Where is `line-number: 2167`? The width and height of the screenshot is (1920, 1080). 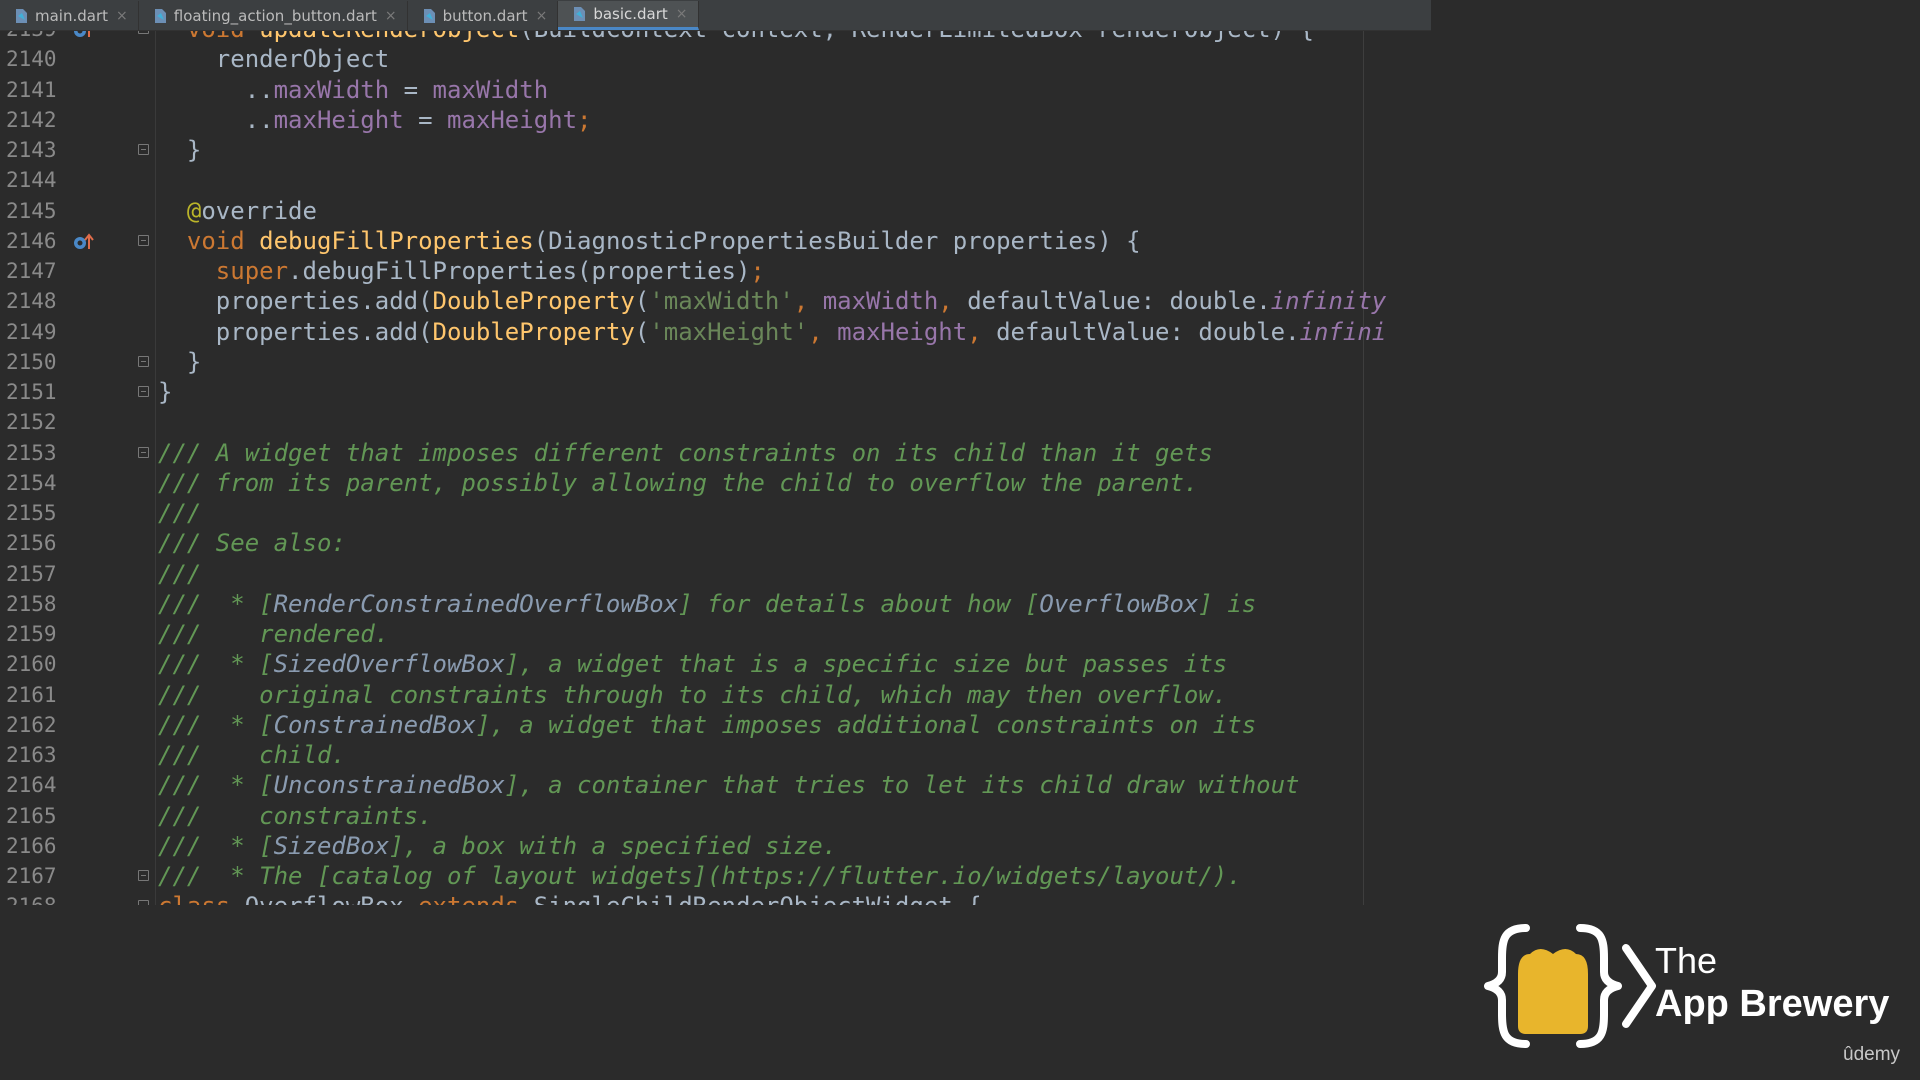
line-number: 2167 is located at coordinates (31, 876).